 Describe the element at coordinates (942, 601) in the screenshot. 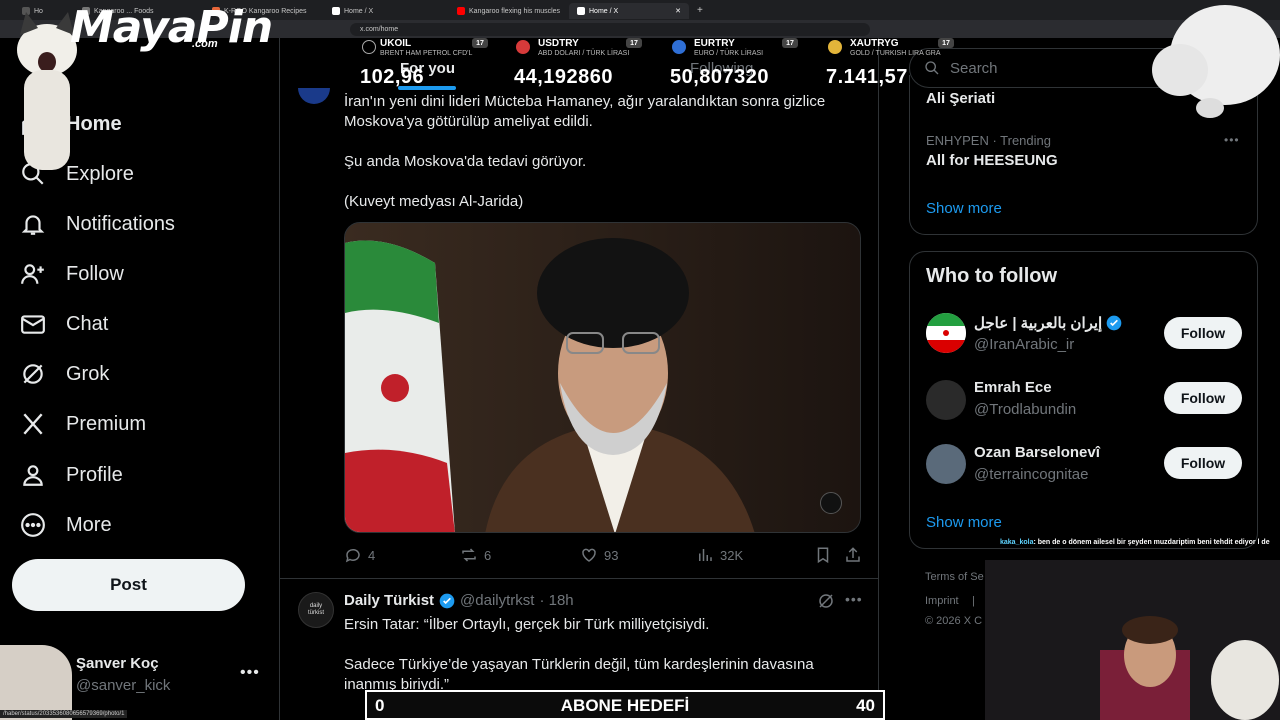

I see `footer-imprint-link: Imprint` at that location.